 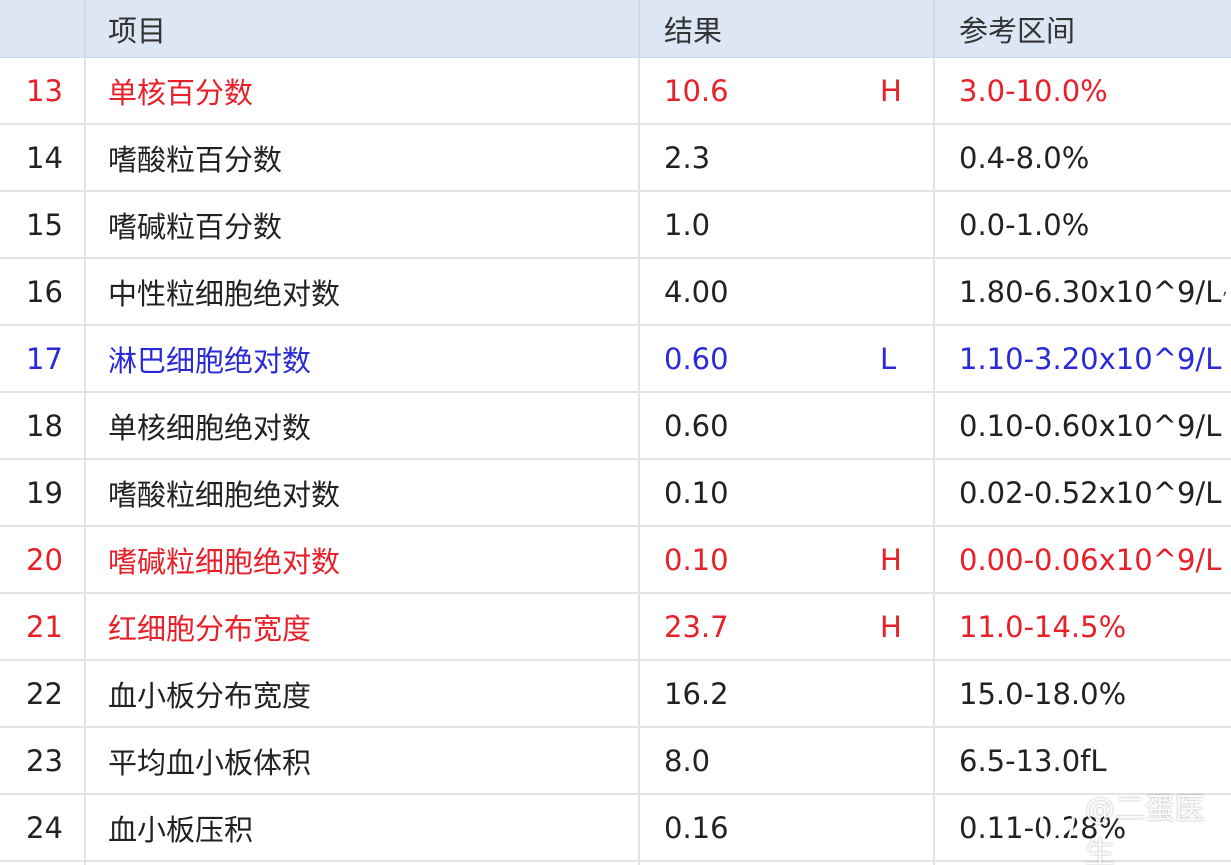 What do you see at coordinates (615, 426) in the screenshot?
I see `table-row: 18 单核细胞绝对数 0.60 0.10-0.60x10^9/L` at bounding box center [615, 426].